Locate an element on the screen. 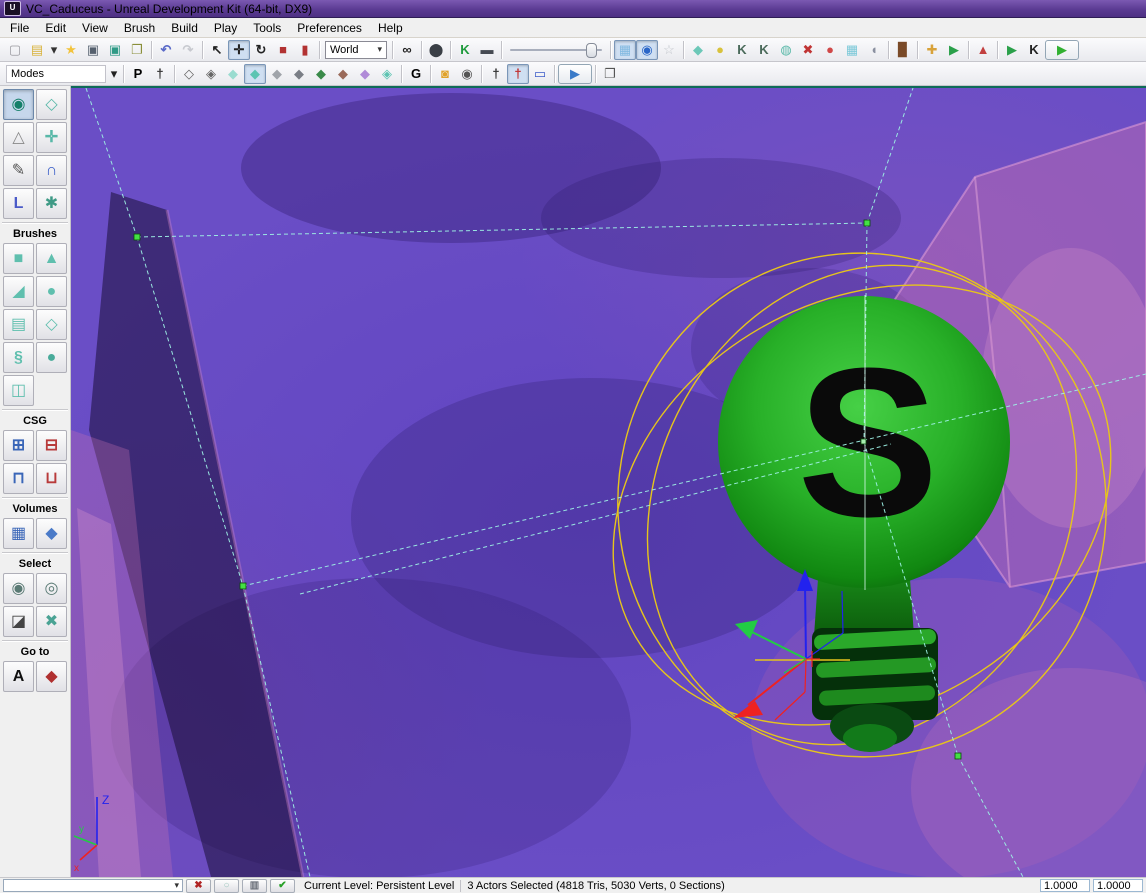 The width and height of the screenshot is (1146, 893). select-hidden-button: ◎ is located at coordinates (51, 588).